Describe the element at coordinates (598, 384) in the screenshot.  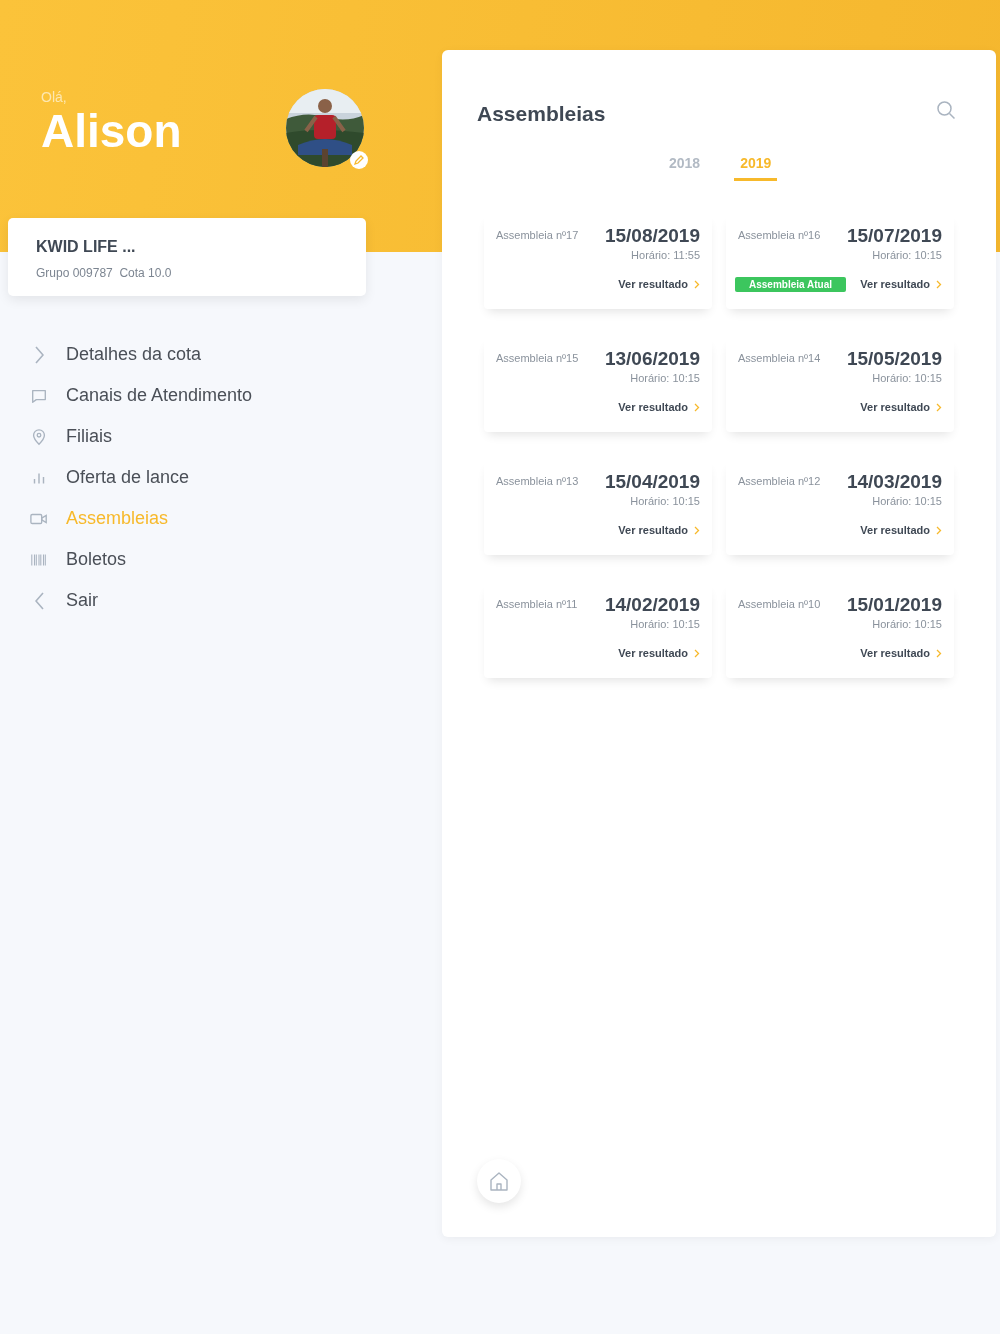
I see `assembly-card: Assembleia nº15 13/06/2019 Horário: 10:15 Ver resultado` at that location.